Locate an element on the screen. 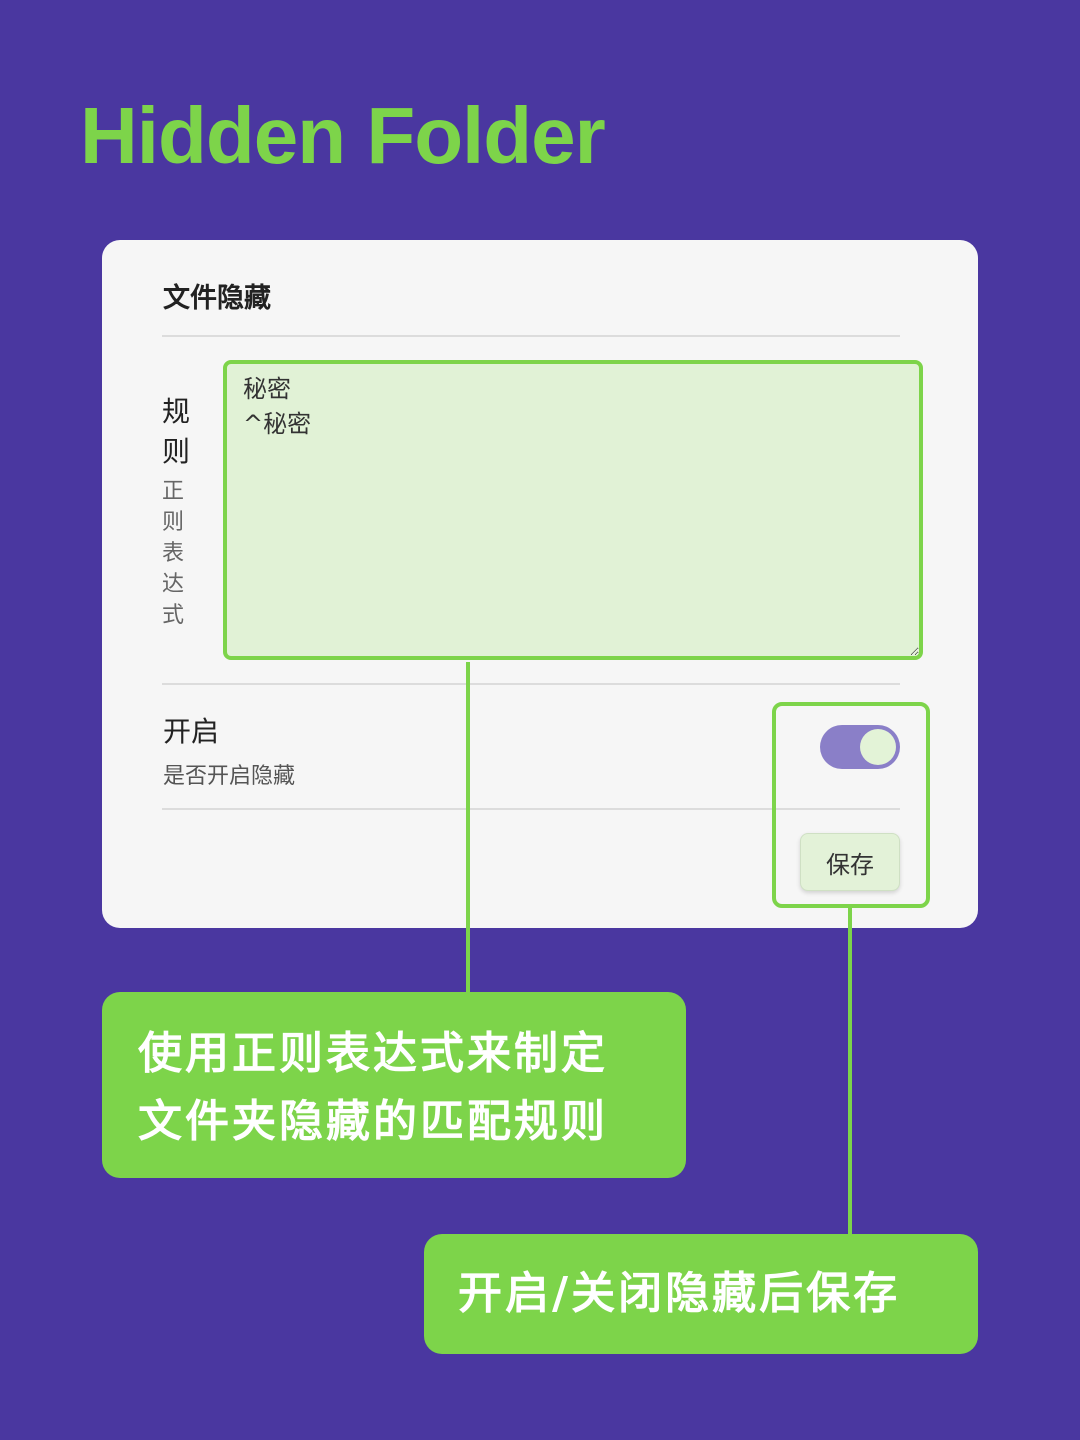 This screenshot has height=1440, width=1080. rule-description: 正则表达式 is located at coordinates (173, 553).